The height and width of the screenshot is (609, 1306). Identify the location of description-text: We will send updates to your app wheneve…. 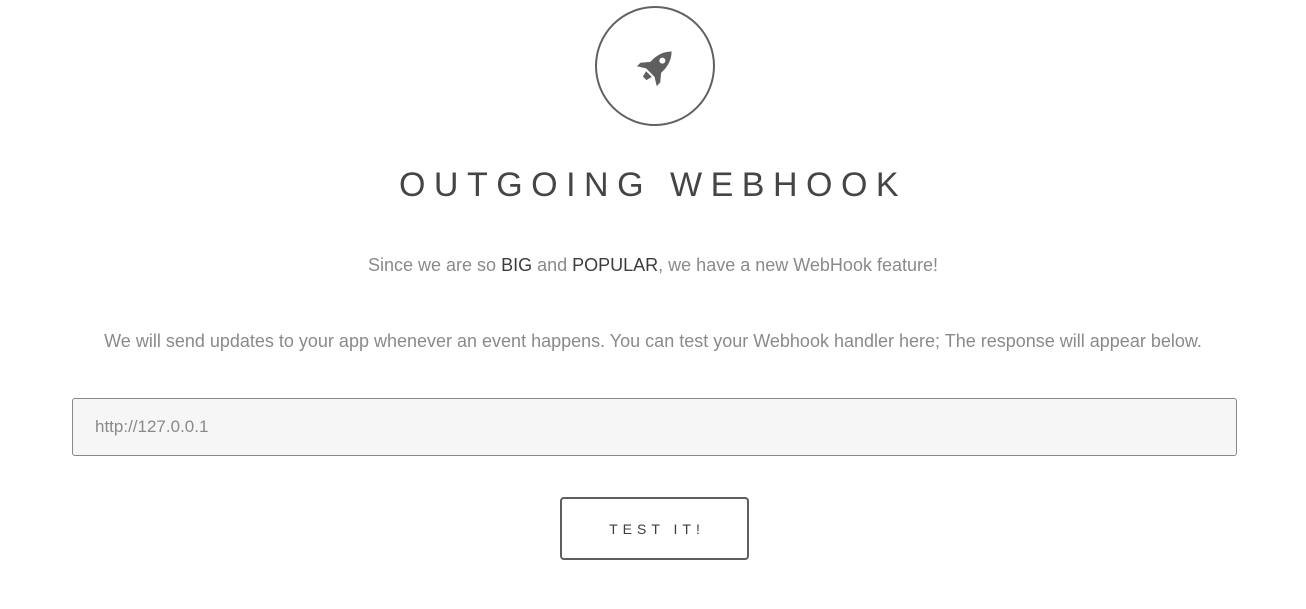
(653, 341).